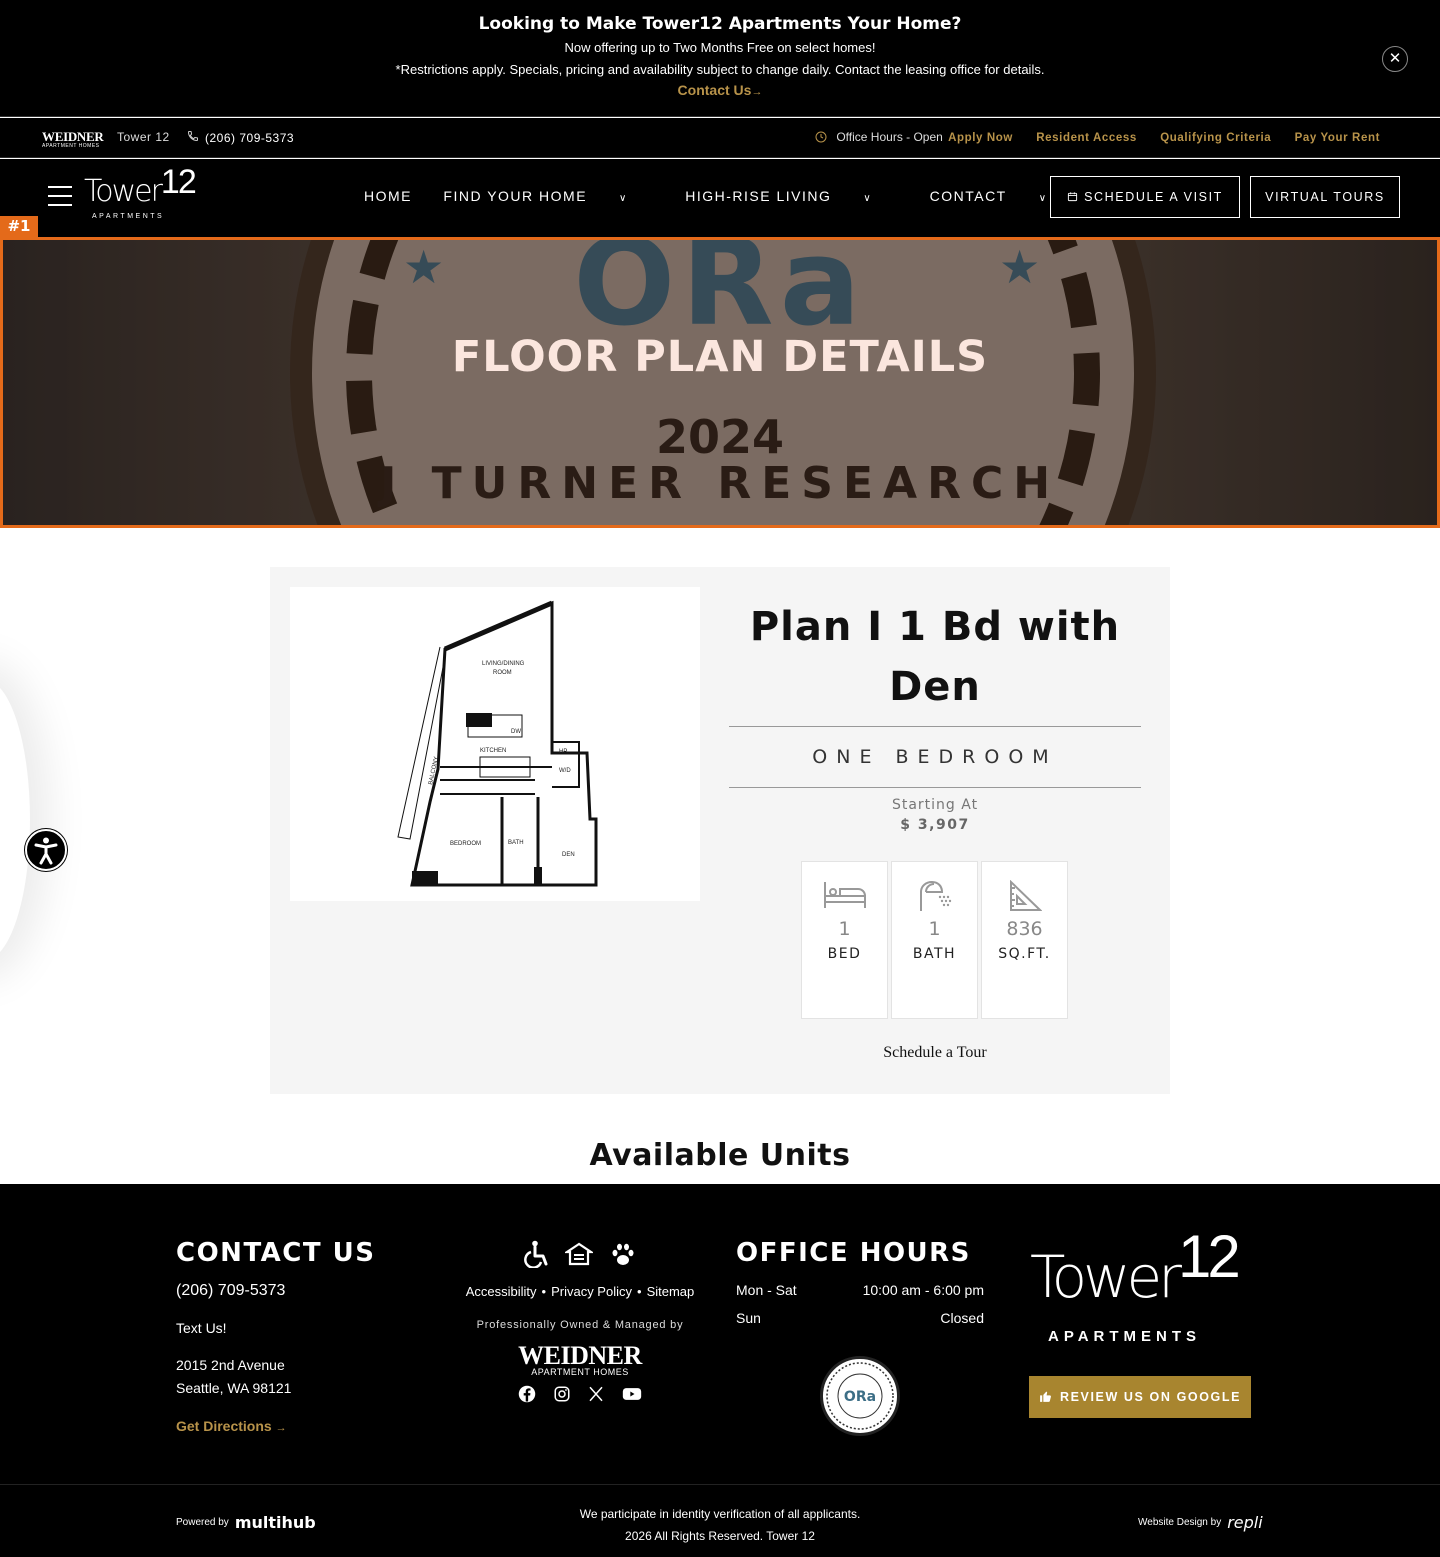 This screenshot has width=1440, height=1557. I want to click on thumbs-up-icon, so click(1049, 1397).